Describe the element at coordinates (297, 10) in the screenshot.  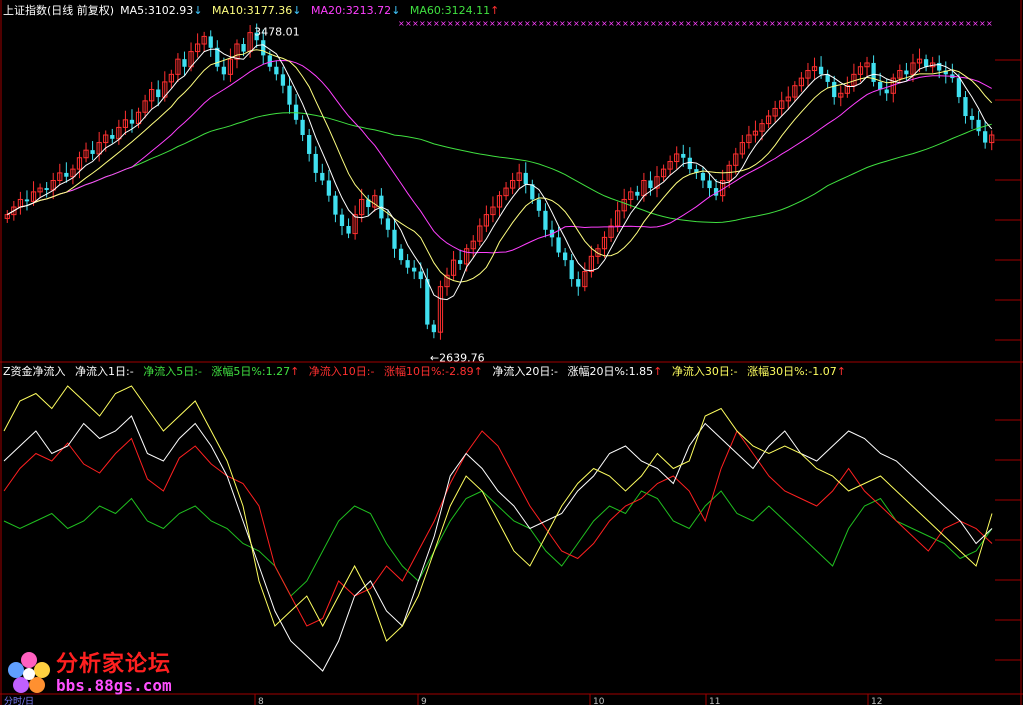
I see `ma10-arrow-icon: ↓` at that location.